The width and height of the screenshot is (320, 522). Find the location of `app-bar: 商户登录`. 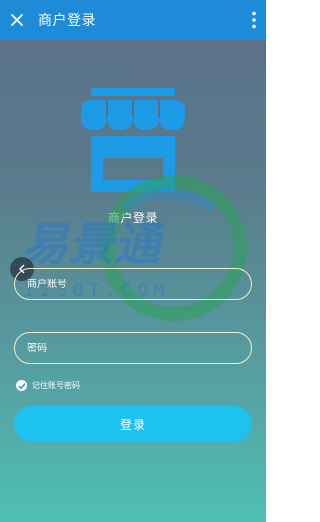

app-bar: 商户登录 is located at coordinates (133, 20).